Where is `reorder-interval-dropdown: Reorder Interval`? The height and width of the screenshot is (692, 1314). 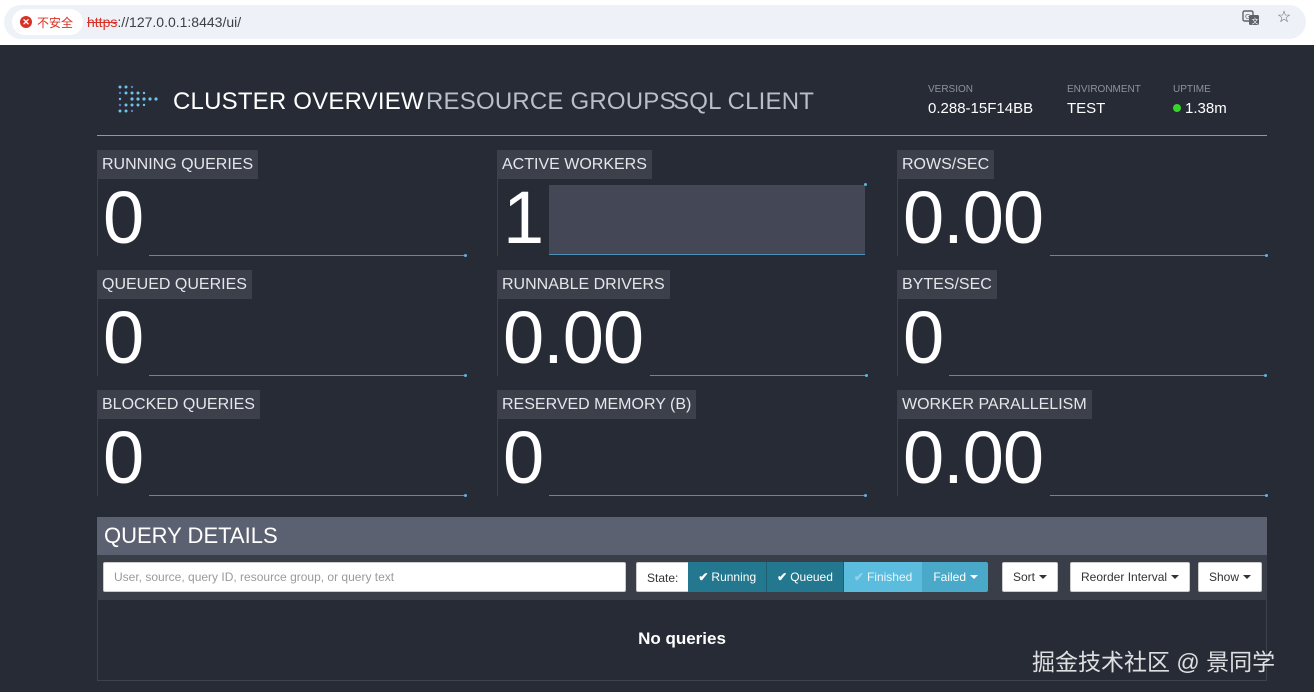 reorder-interval-dropdown: Reorder Interval is located at coordinates (1130, 577).